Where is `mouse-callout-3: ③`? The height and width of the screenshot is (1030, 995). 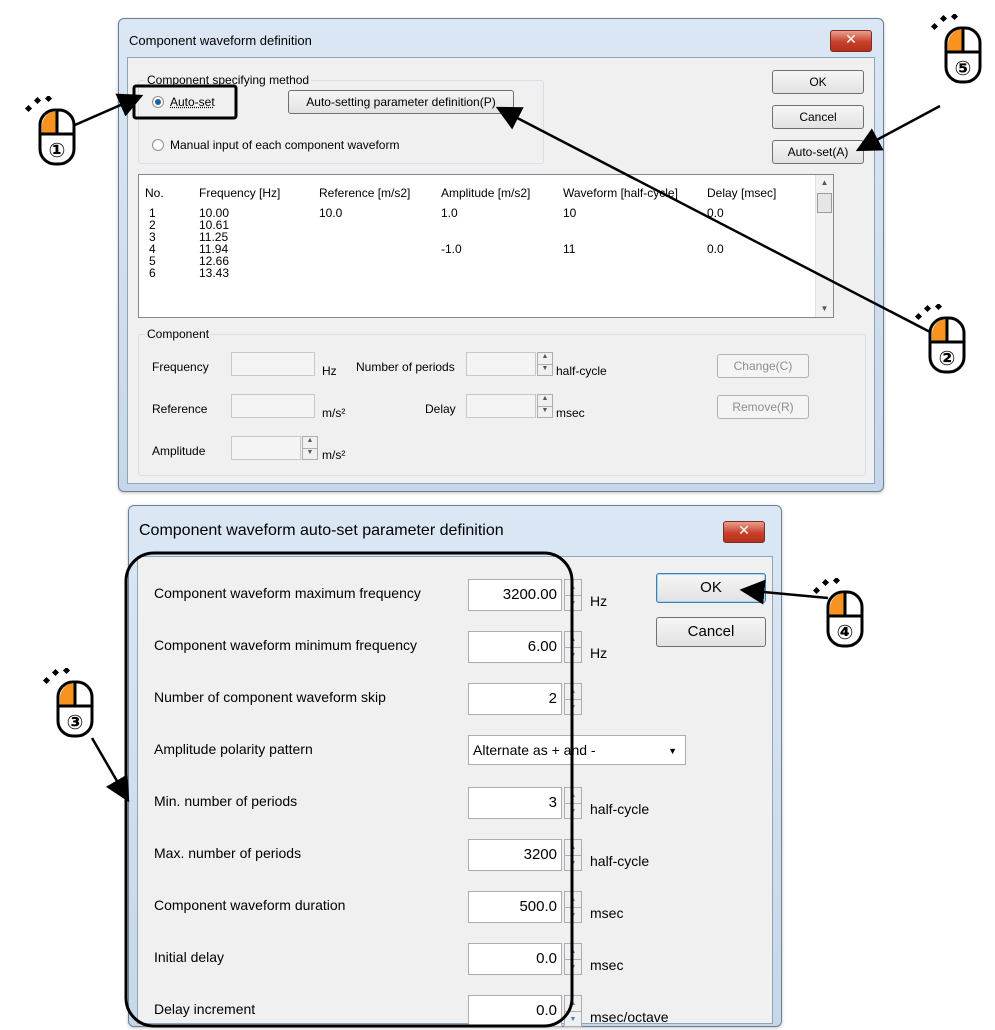
mouse-callout-3: ③ is located at coordinates (70, 702).